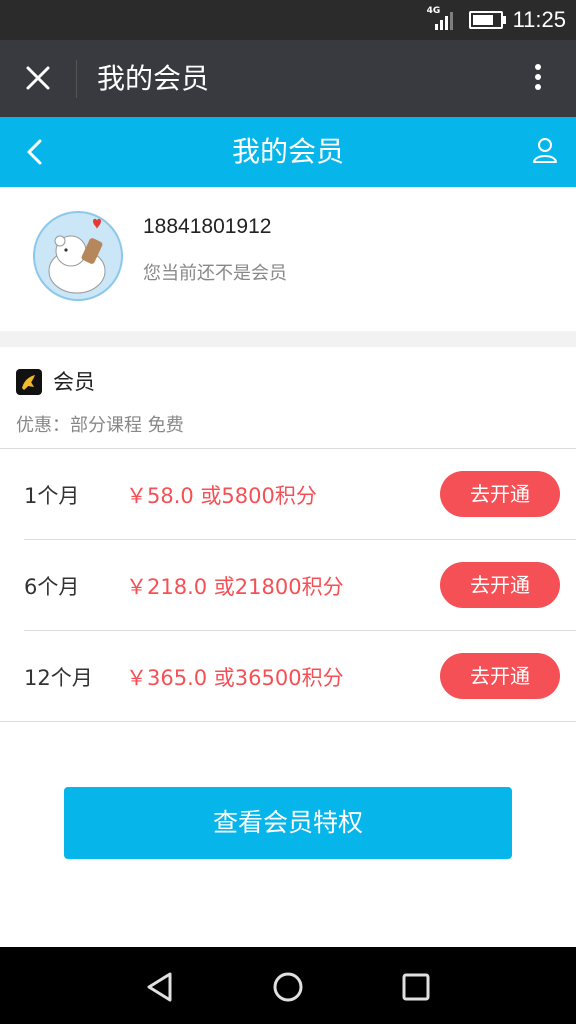 This screenshot has height=1024, width=576. I want to click on nav-back-icon, so click(160, 987).